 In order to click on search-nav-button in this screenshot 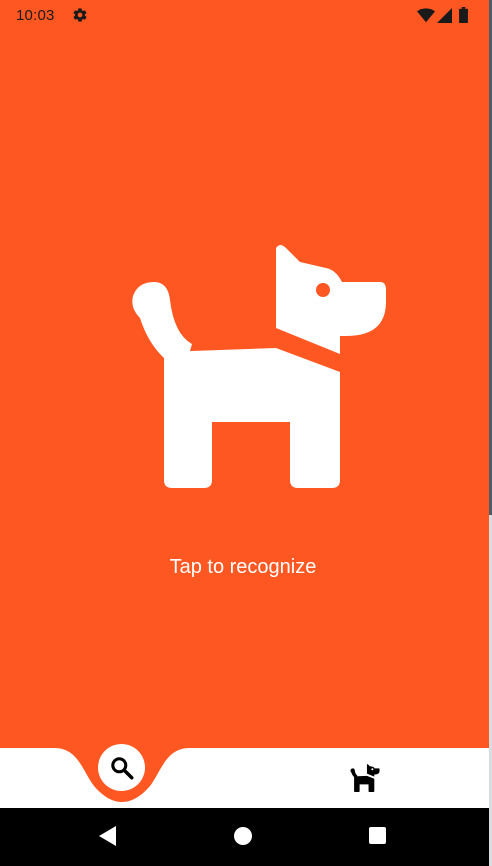, I will do `click(121, 767)`.